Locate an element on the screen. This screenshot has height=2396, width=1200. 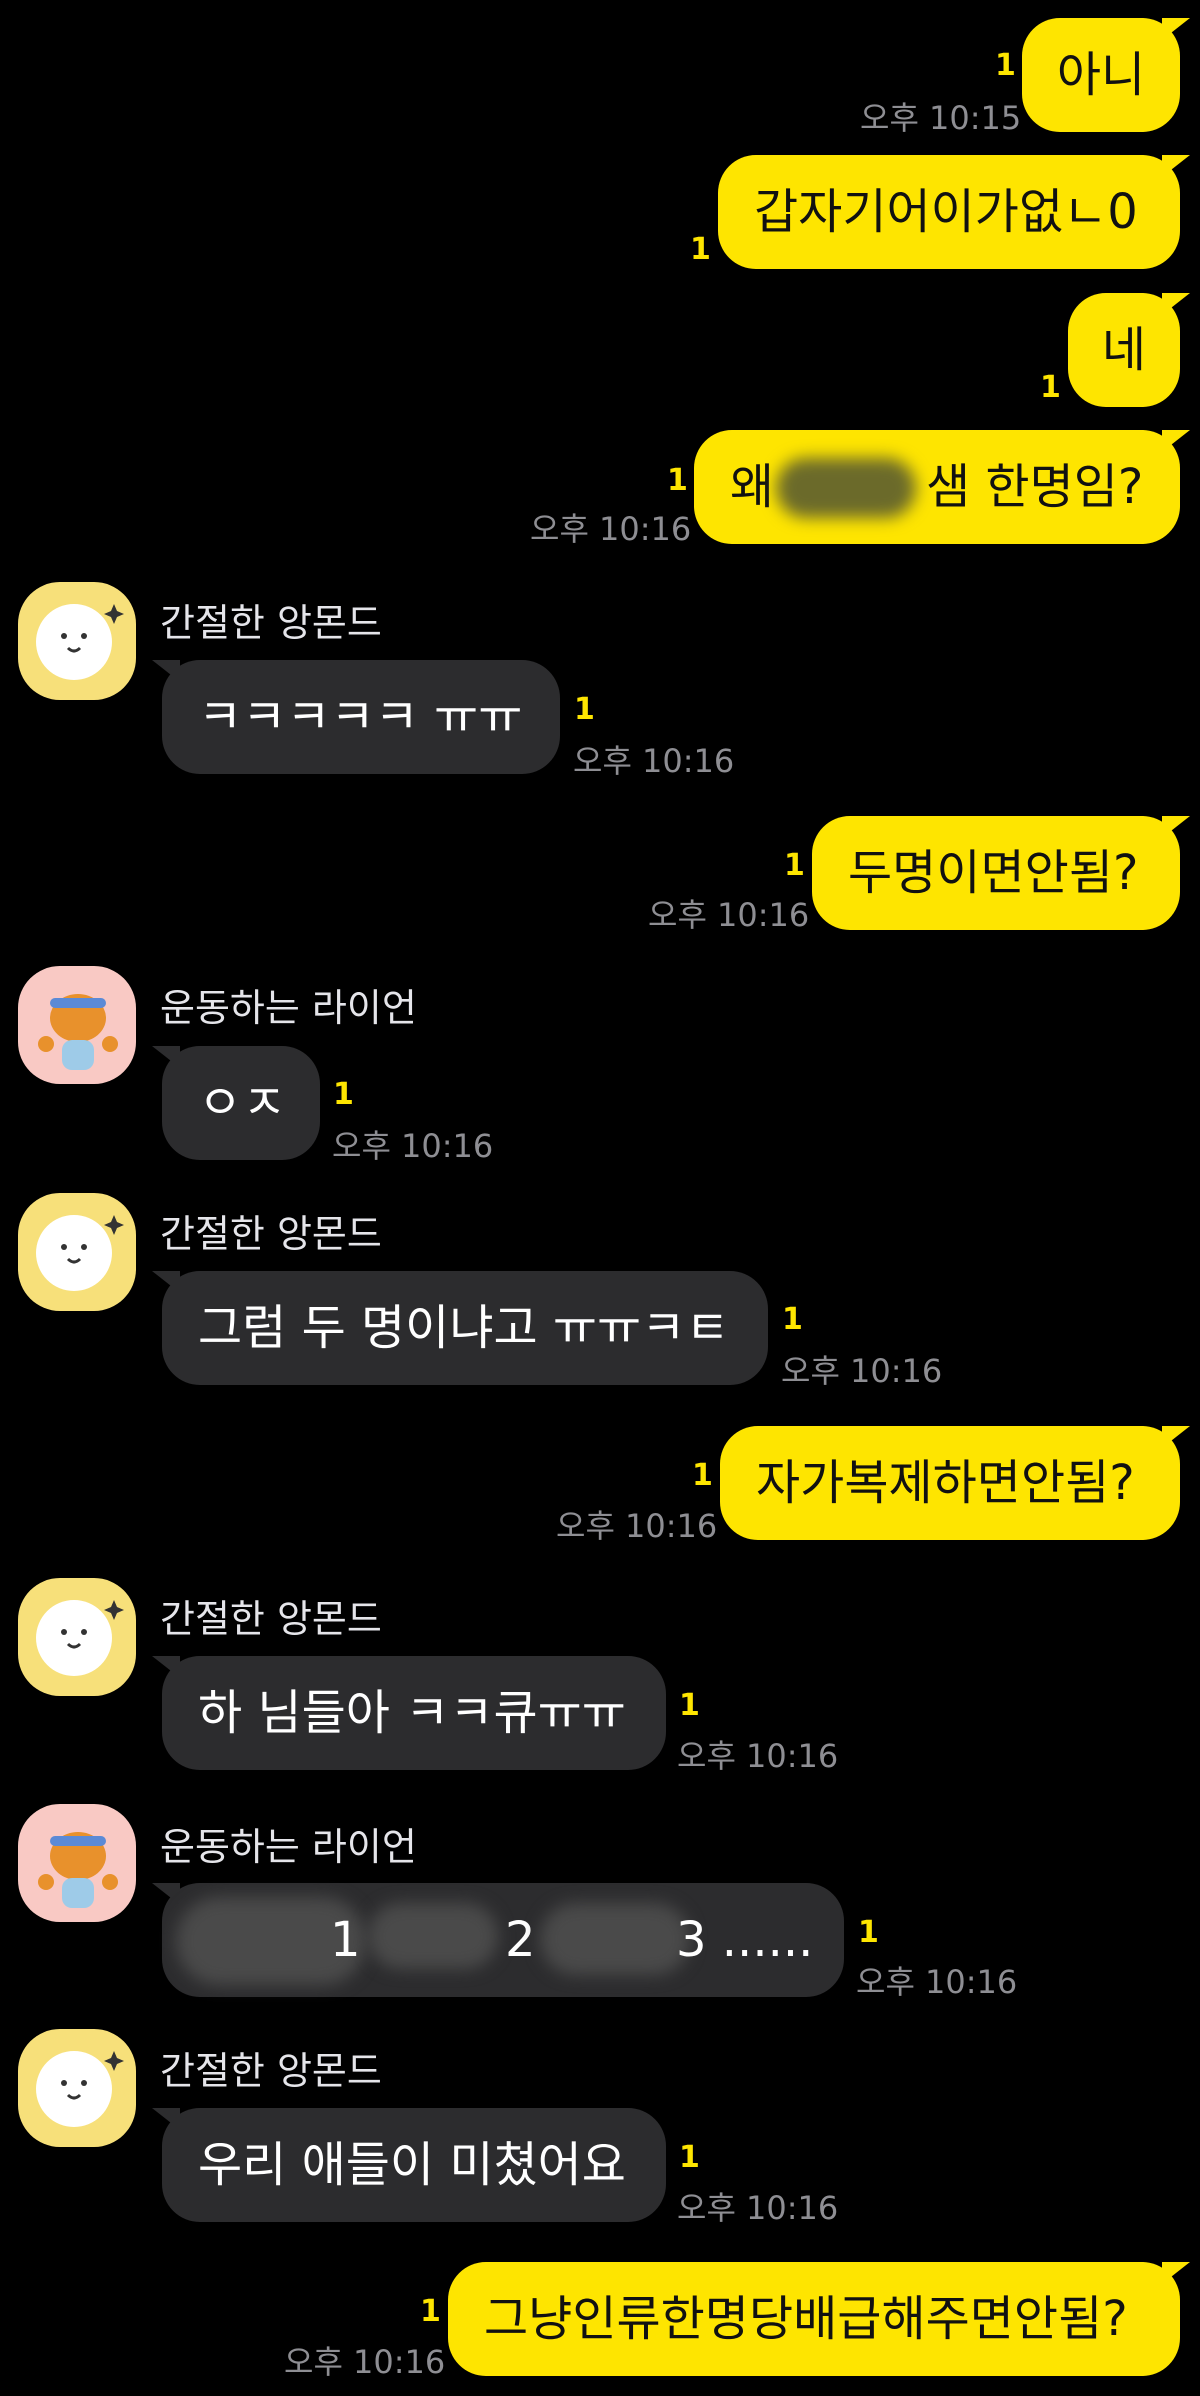
message-text: 갑자기어이가없ㄴ0 is located at coordinates (946, 212).